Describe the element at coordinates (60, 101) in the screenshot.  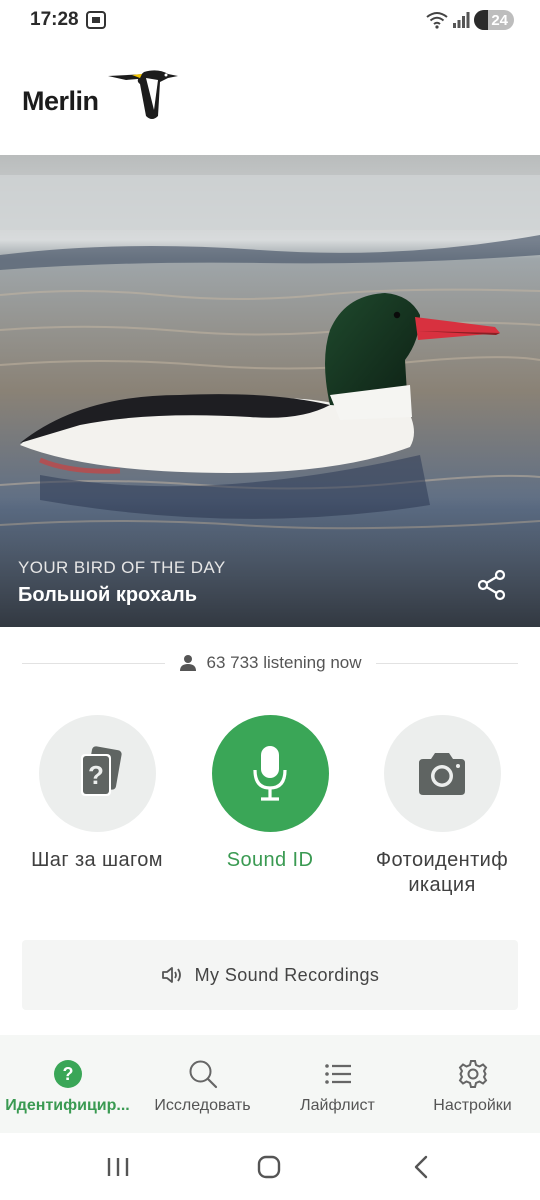
I see `logo-text: Merlin` at that location.